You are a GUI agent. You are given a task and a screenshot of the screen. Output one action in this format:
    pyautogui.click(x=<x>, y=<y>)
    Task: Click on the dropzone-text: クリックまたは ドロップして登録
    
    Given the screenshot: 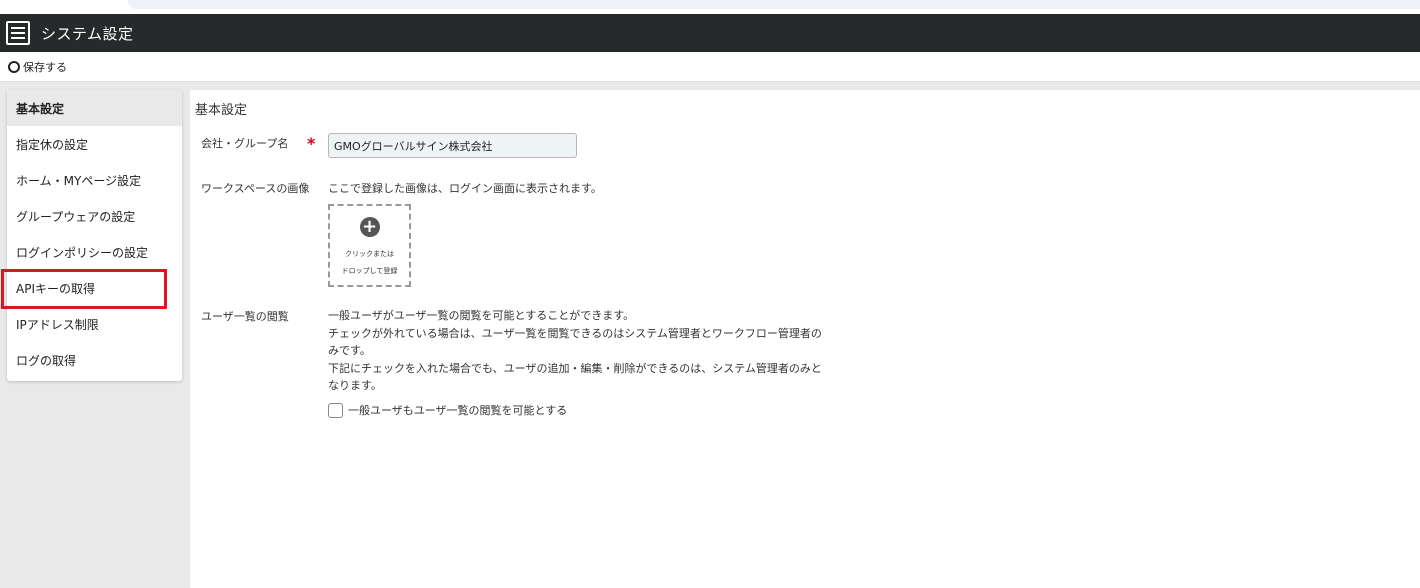 What is the action you would take?
    pyautogui.click(x=370, y=263)
    